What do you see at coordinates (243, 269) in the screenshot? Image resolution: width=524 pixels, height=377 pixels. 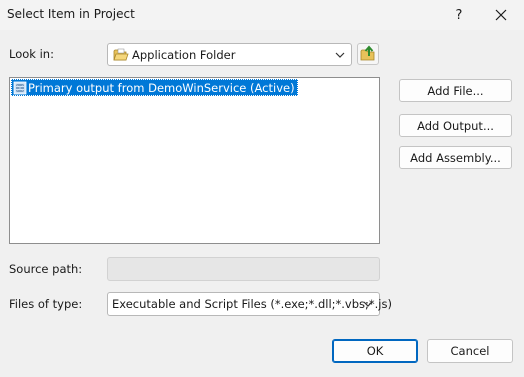 I see `source-path-field` at bounding box center [243, 269].